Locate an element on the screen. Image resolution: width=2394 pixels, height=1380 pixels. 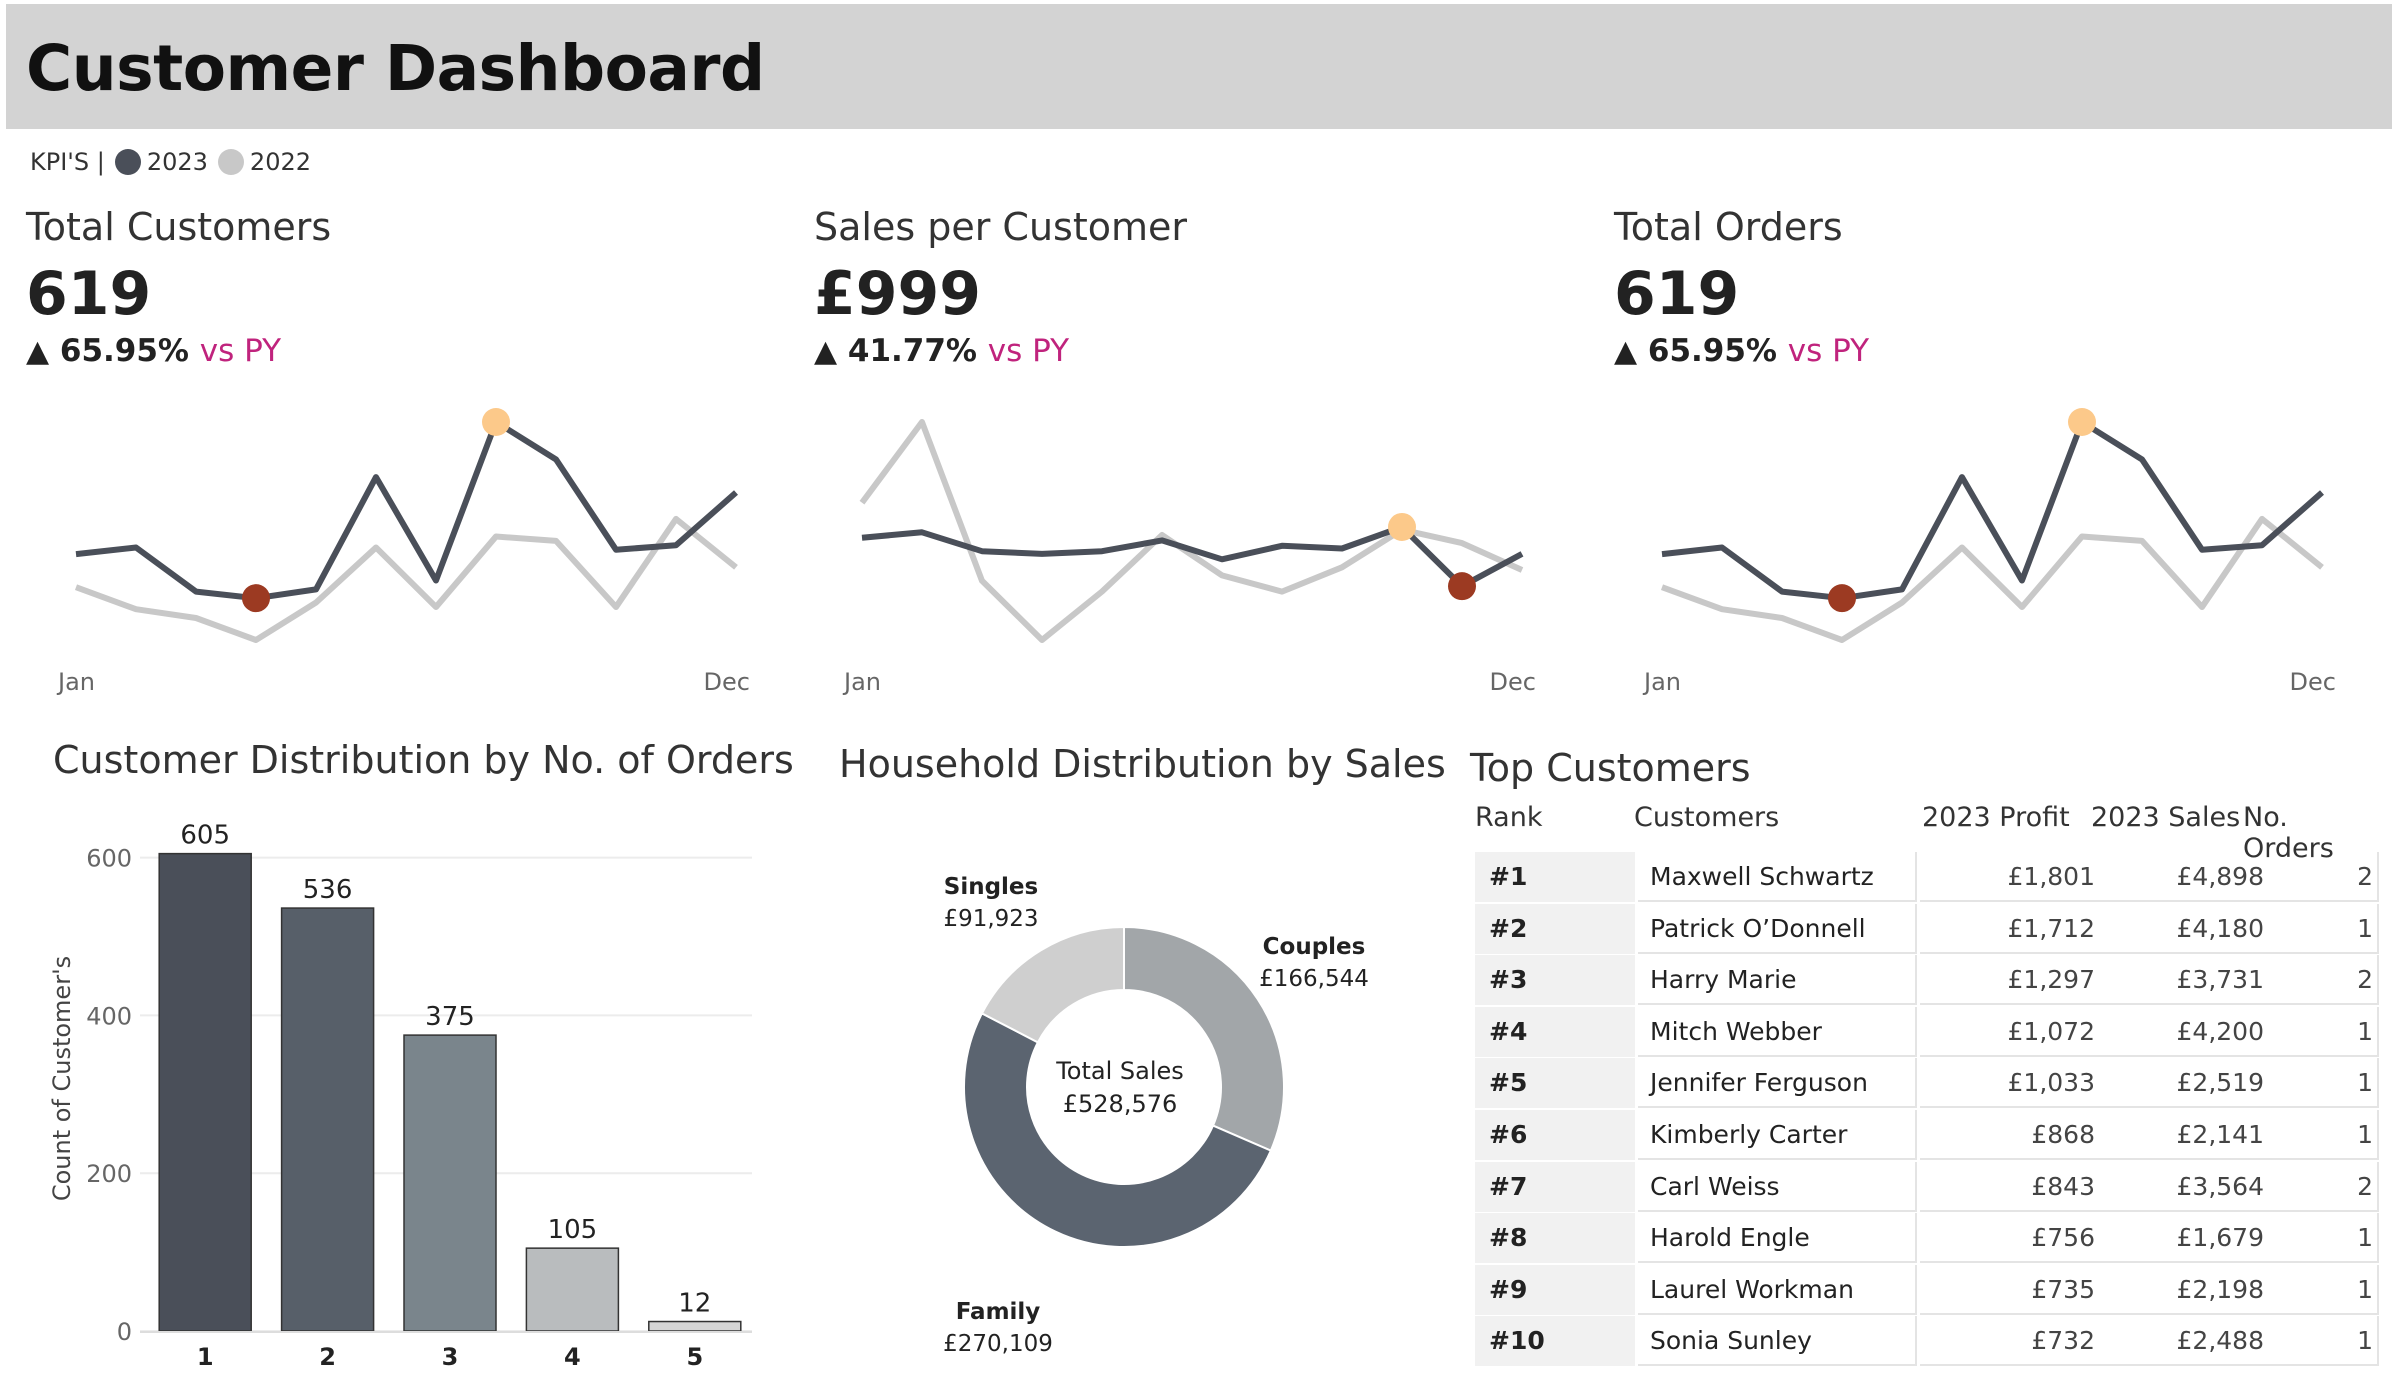
table-row: #2 Patrick O’Donnell £1,712 £4,180 1 is located at coordinates (1927, 928).